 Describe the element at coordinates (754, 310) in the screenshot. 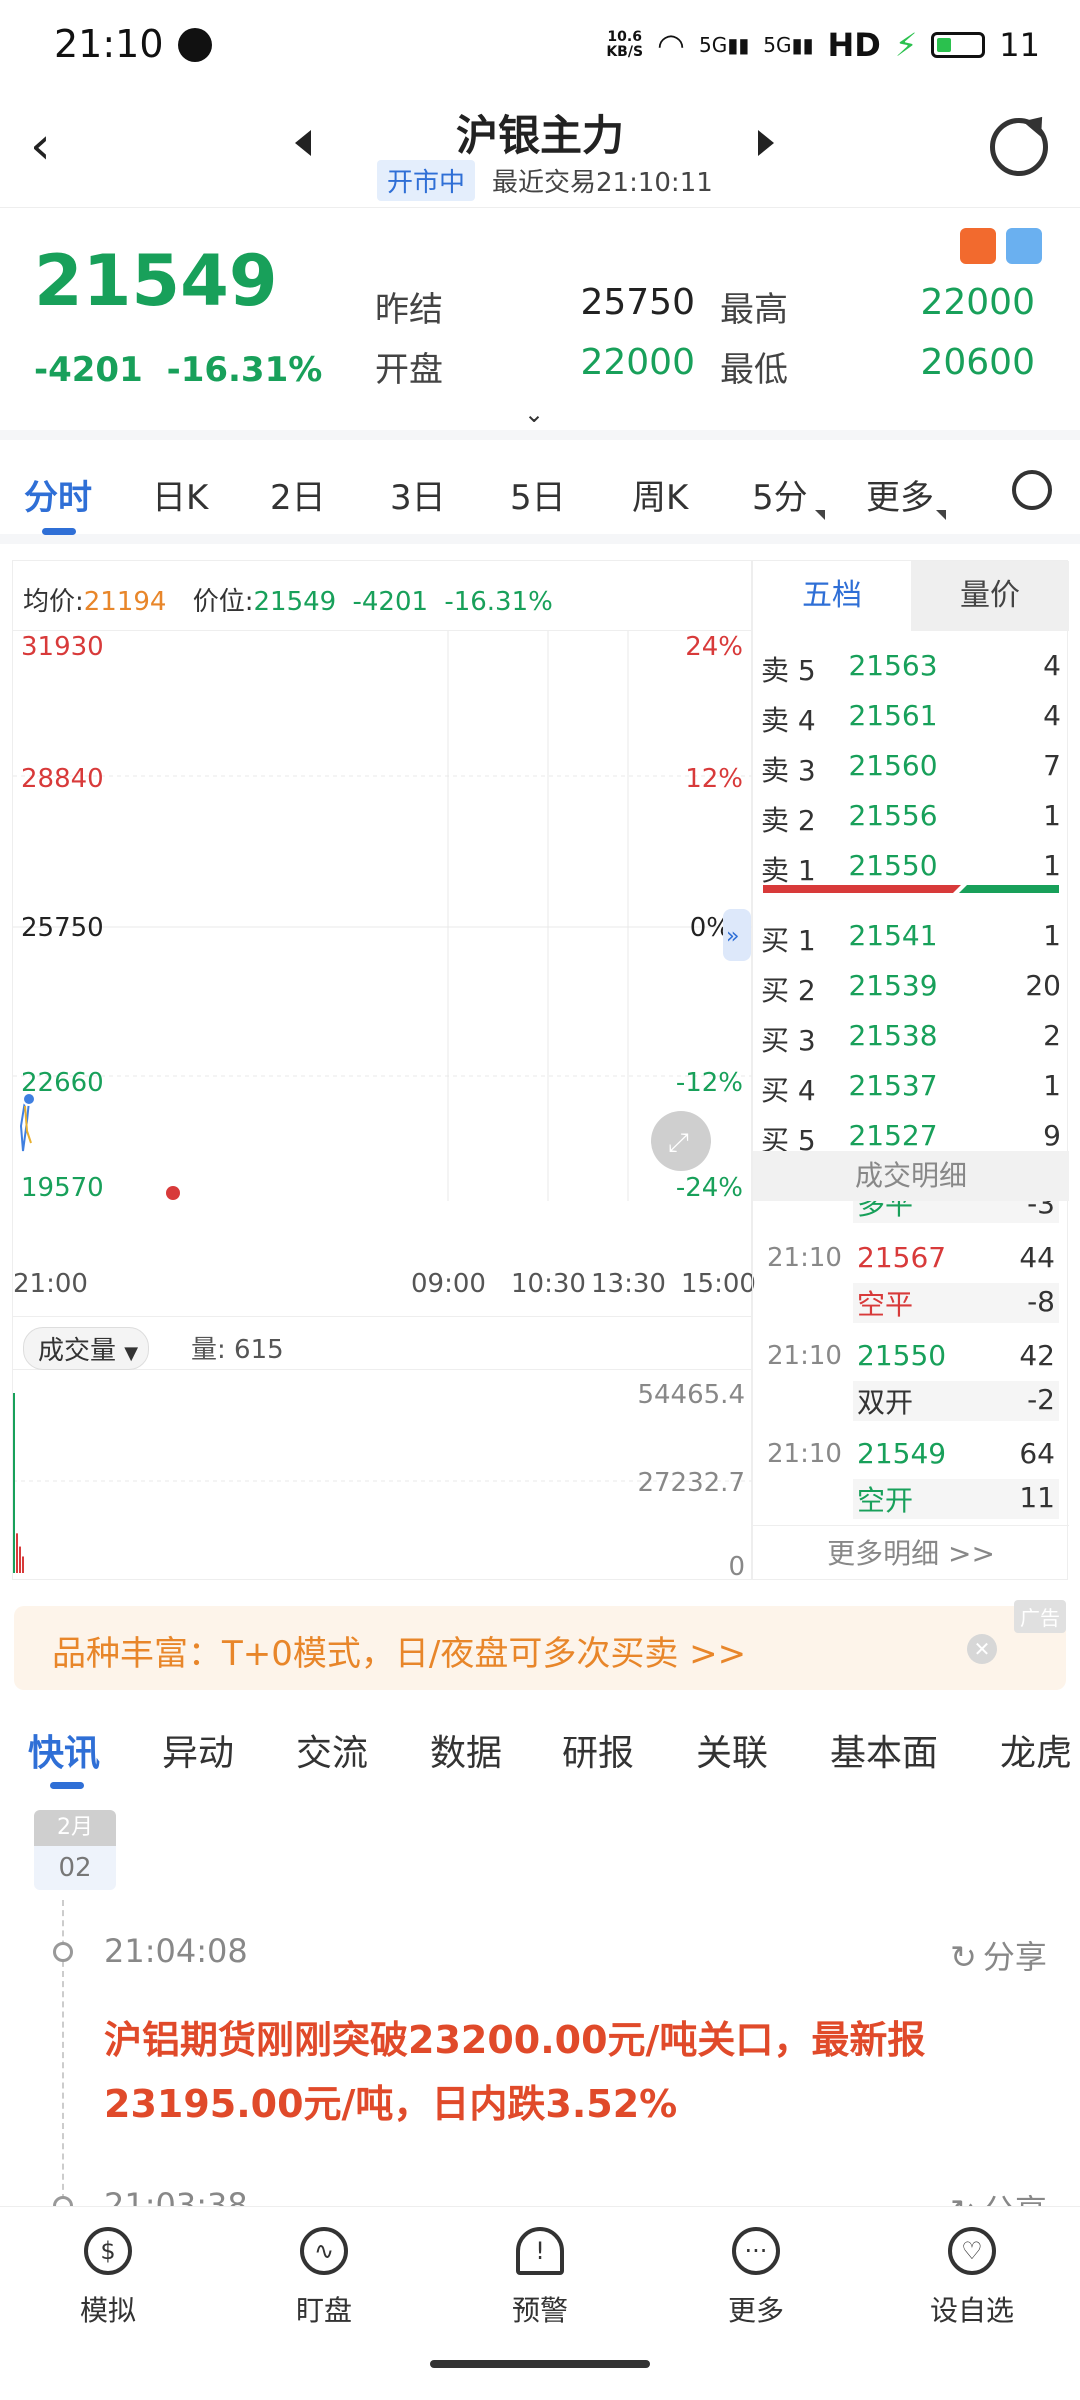

I see `high-label: 最高` at that location.